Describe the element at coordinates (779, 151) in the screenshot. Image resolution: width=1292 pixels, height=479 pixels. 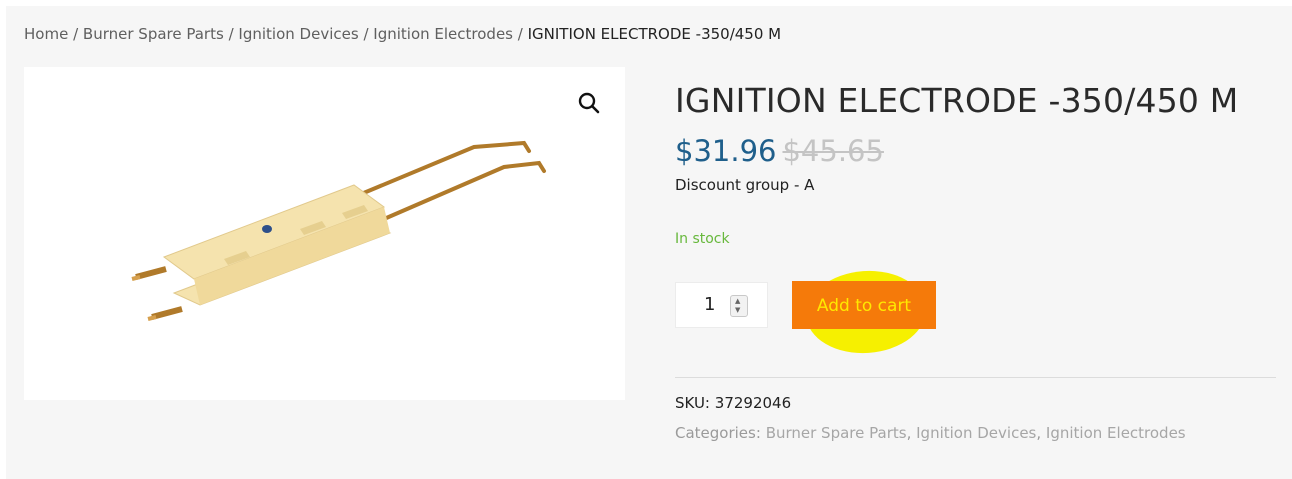
I see `product-price: $31.96 $45.65` at that location.